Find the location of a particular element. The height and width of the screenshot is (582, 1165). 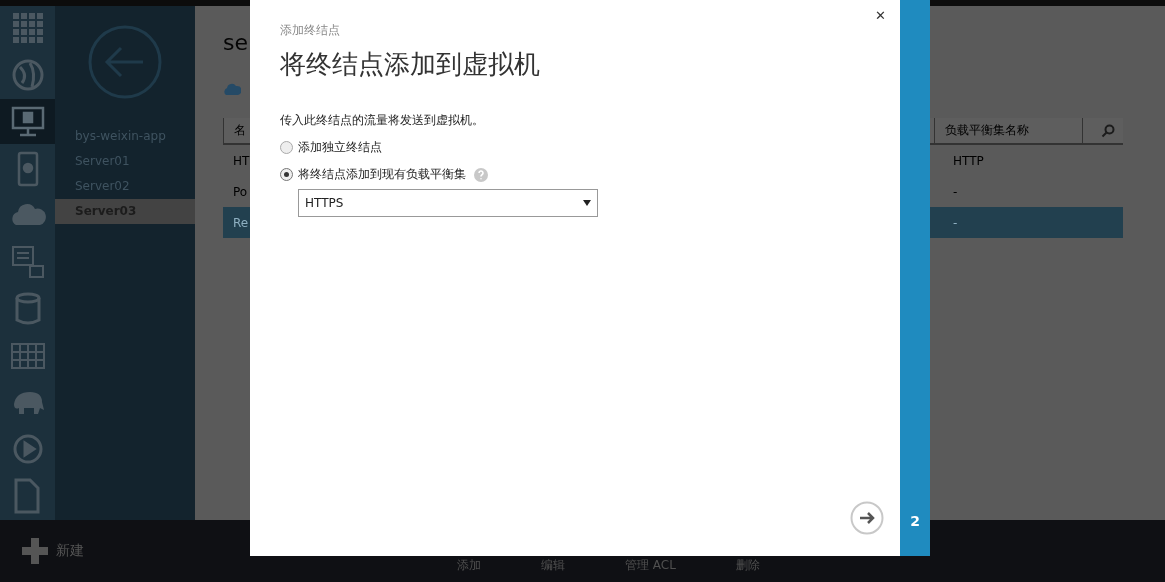

dialog-subtitle: 添加终结点 is located at coordinates (310, 30).